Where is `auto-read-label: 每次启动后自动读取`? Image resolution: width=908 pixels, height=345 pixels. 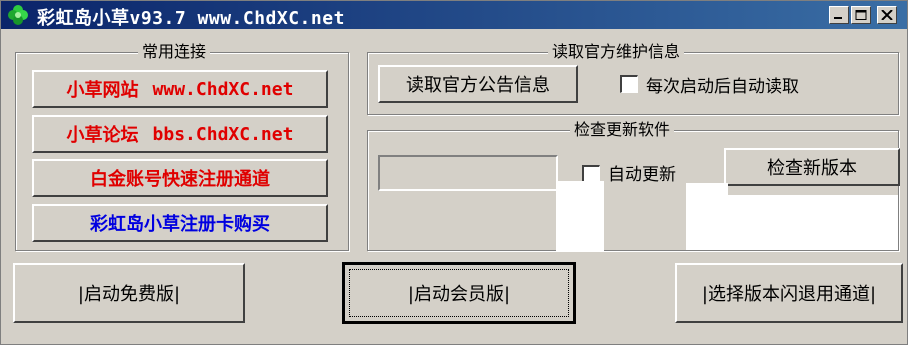 auto-read-label: 每次启动后自动读取 is located at coordinates (722, 87).